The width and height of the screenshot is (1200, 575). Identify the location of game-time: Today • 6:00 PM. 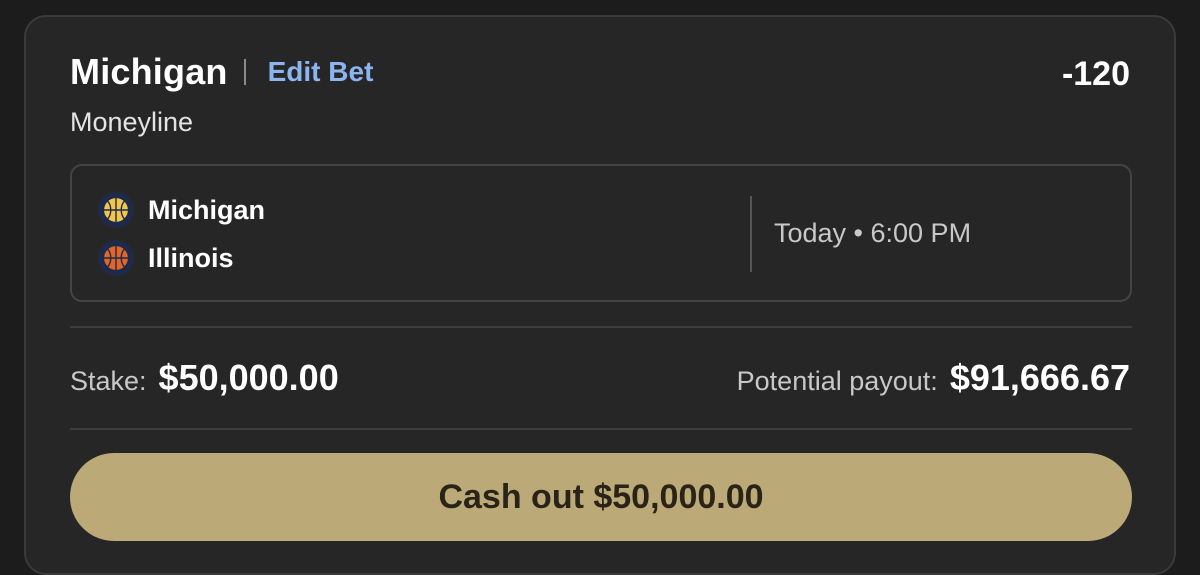
(873, 233).